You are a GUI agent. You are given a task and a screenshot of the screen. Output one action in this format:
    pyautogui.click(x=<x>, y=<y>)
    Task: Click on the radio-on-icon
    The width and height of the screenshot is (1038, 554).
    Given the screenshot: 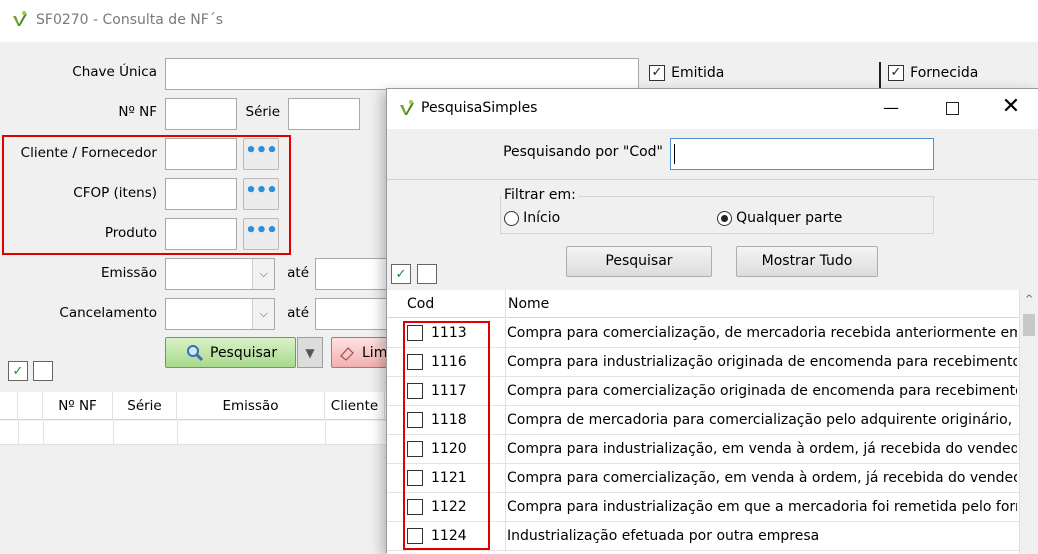 What is the action you would take?
    pyautogui.click(x=724, y=218)
    